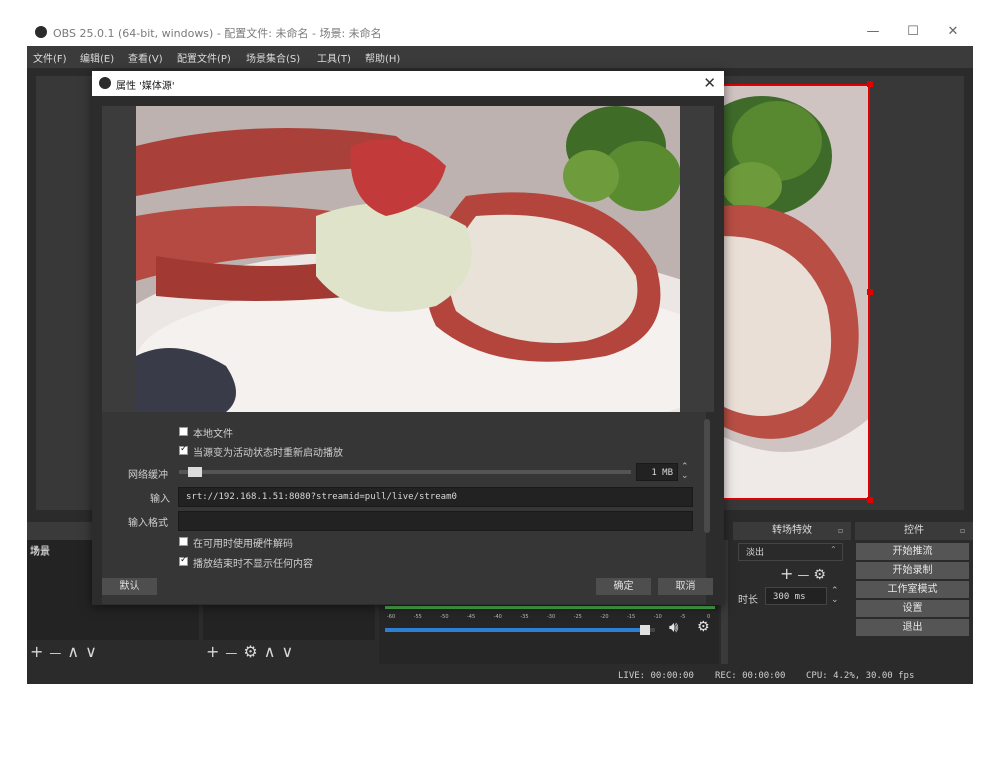 The height and width of the screenshot is (769, 1000). Describe the element at coordinates (551, 617) in the screenshot. I see `meter-tick-label: -30` at that location.